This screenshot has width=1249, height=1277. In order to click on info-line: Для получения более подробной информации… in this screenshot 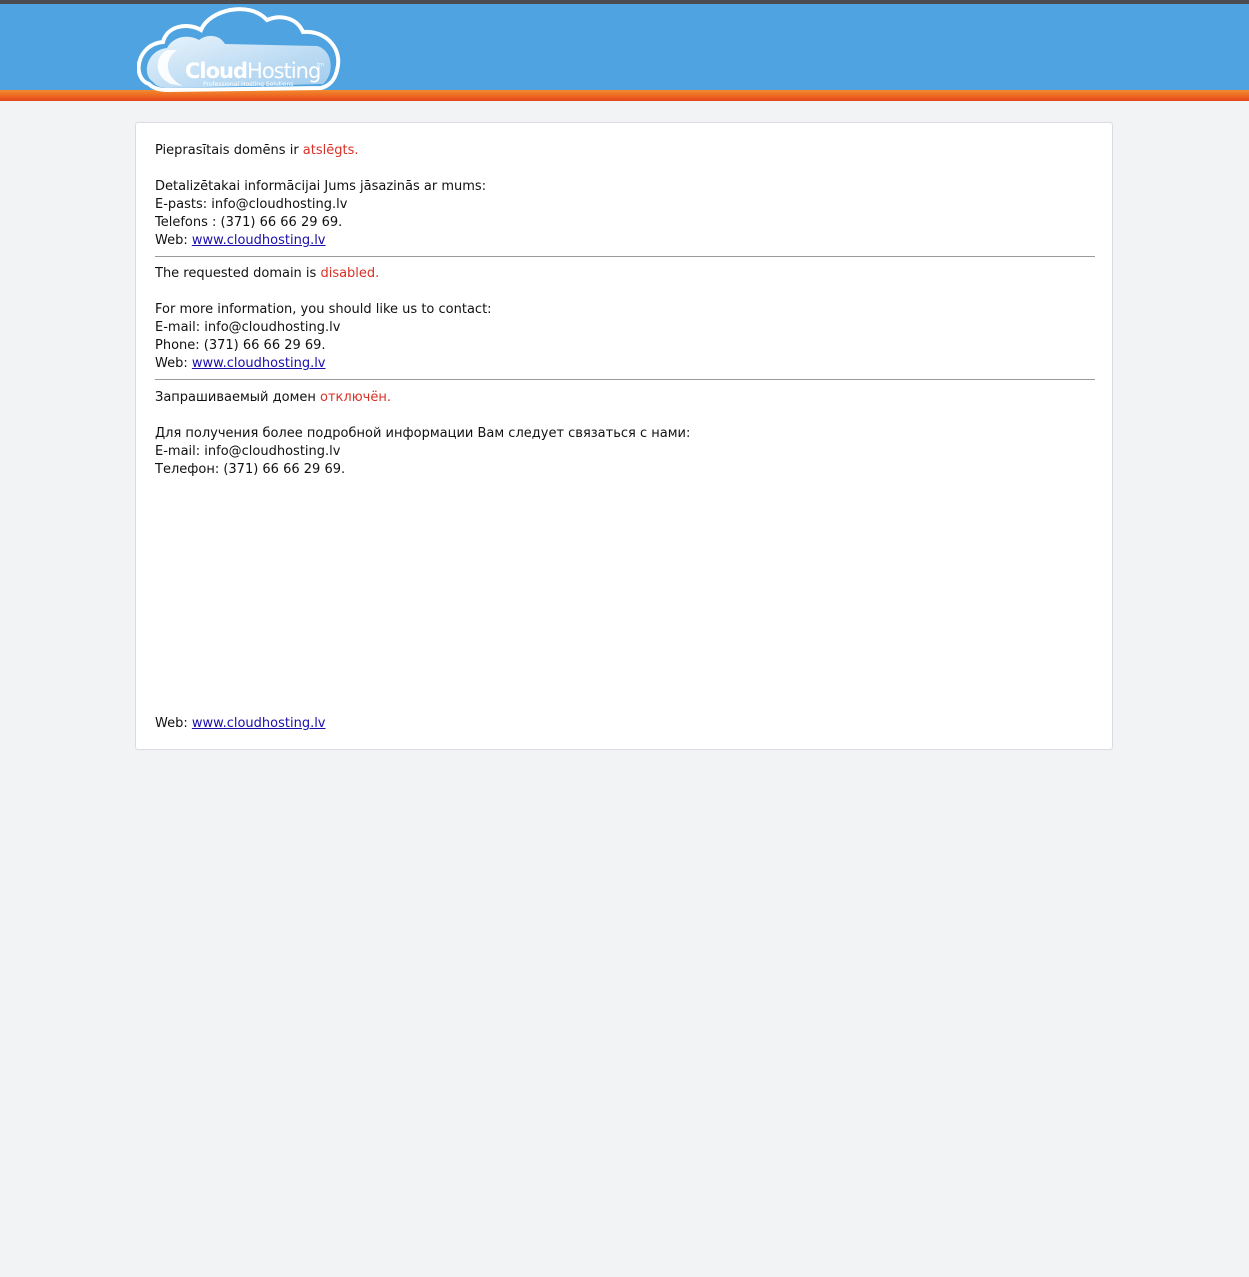, I will do `click(423, 433)`.